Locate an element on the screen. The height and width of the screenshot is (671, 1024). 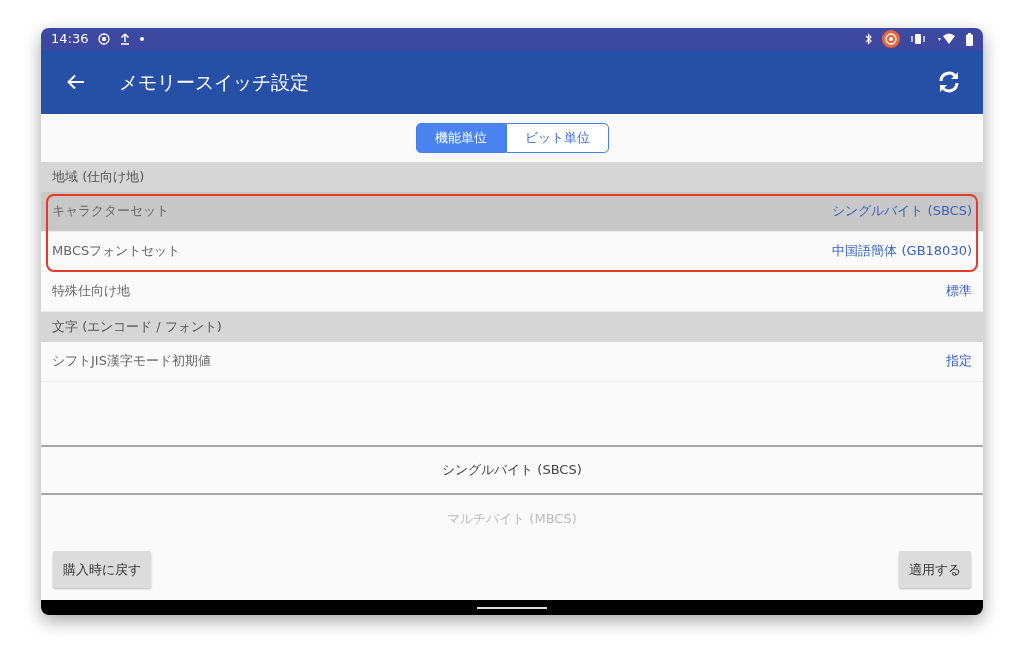
bluetooth-icon is located at coordinates (868, 39).